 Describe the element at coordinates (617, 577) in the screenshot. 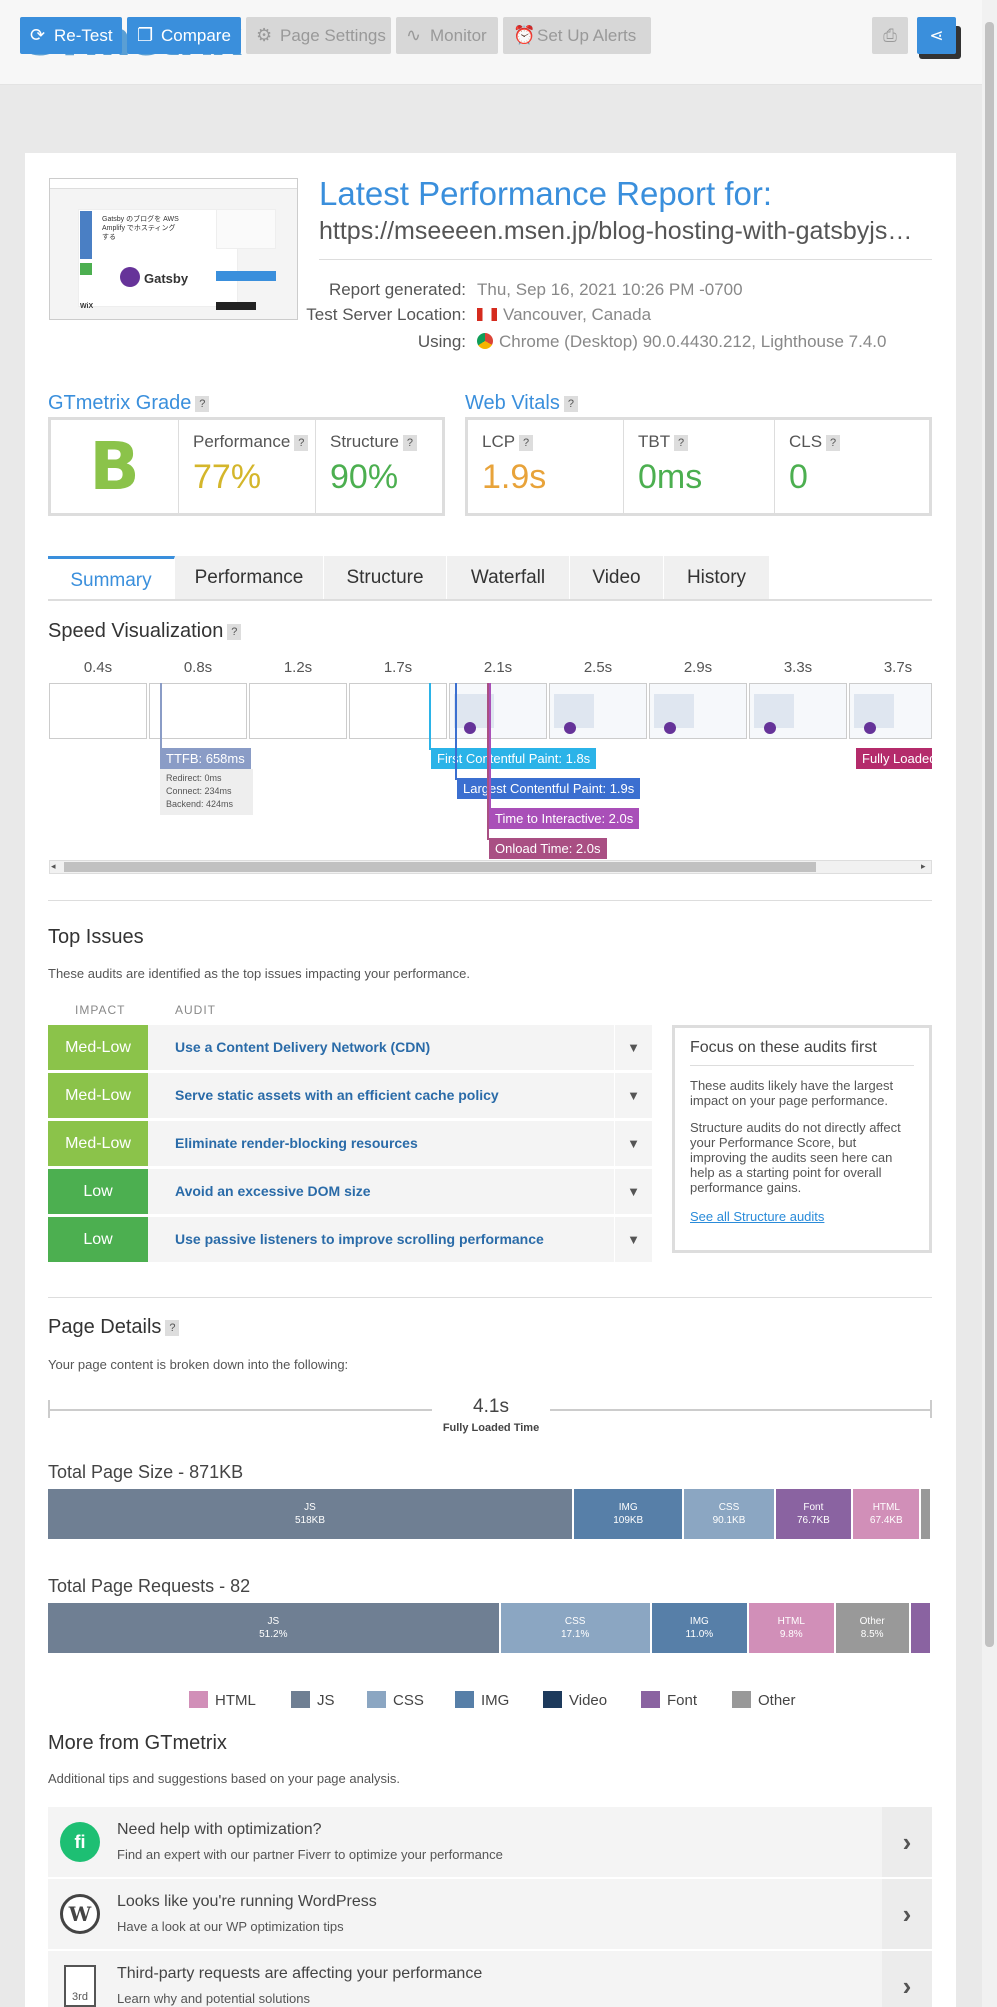

I see `tab-video: Video` at that location.